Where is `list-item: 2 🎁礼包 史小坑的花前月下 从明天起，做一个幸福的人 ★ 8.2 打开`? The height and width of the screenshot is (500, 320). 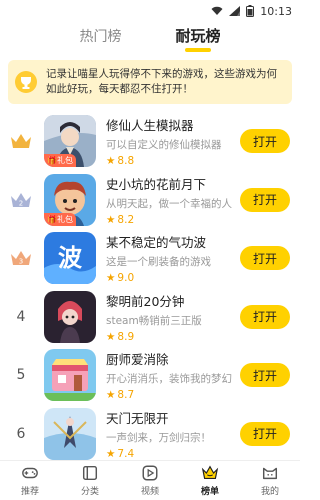 list-item: 2 🎁礼包 史小坑的花前月下 从明天起，做一个幸福的人 ★ 8.2 打开 is located at coordinates (150, 200).